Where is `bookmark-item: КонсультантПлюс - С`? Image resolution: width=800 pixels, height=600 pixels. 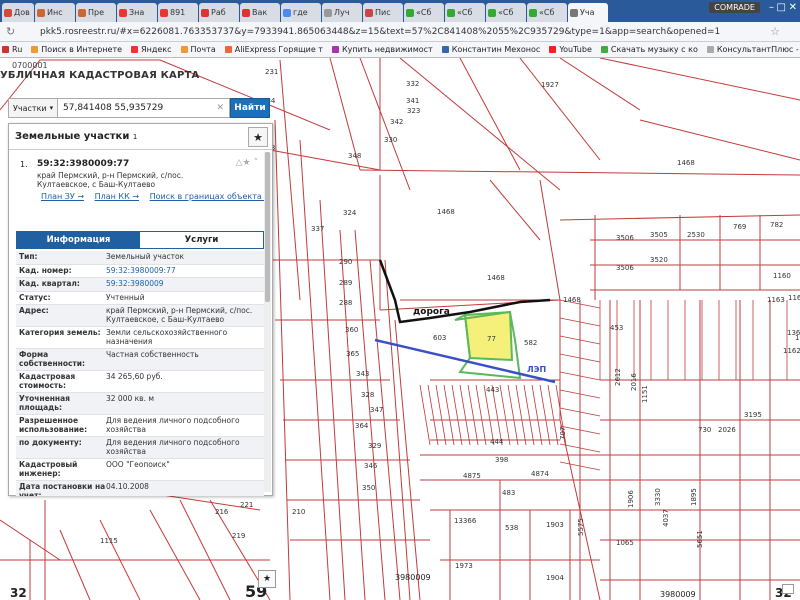
bookmark-item: КонсультантПлюс - С is located at coordinates (753, 49).